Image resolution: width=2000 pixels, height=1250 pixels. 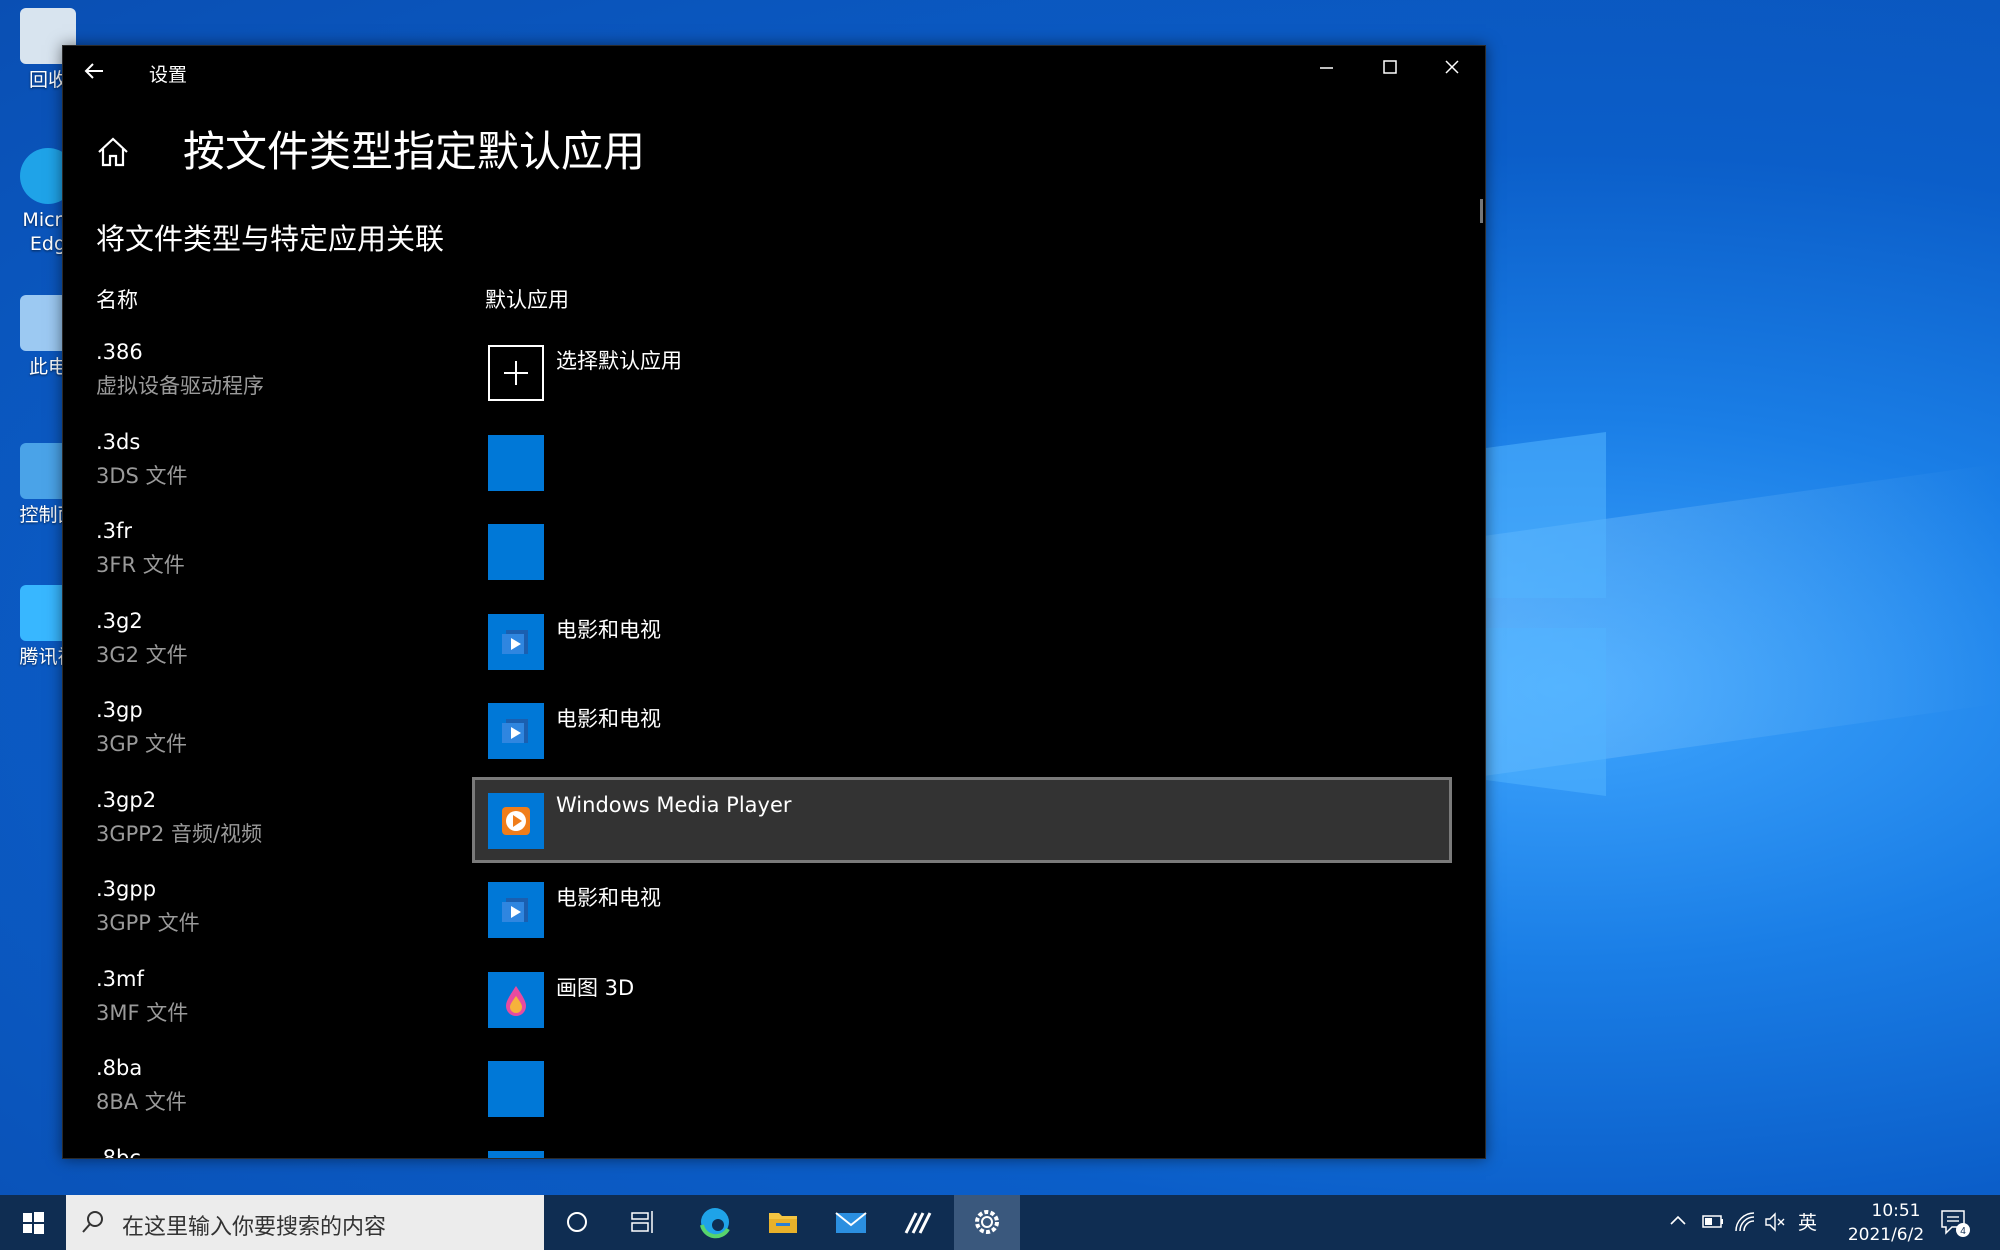 What do you see at coordinates (577, 1222) in the screenshot?
I see `cortana-icon` at bounding box center [577, 1222].